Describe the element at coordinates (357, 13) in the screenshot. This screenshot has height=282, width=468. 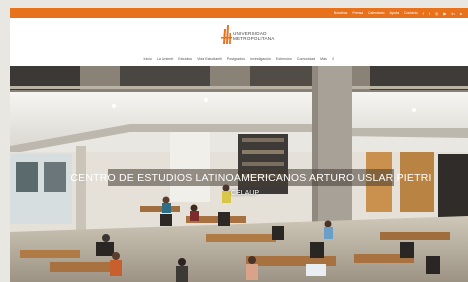
I see `top-link-prensa: Prensa` at that location.